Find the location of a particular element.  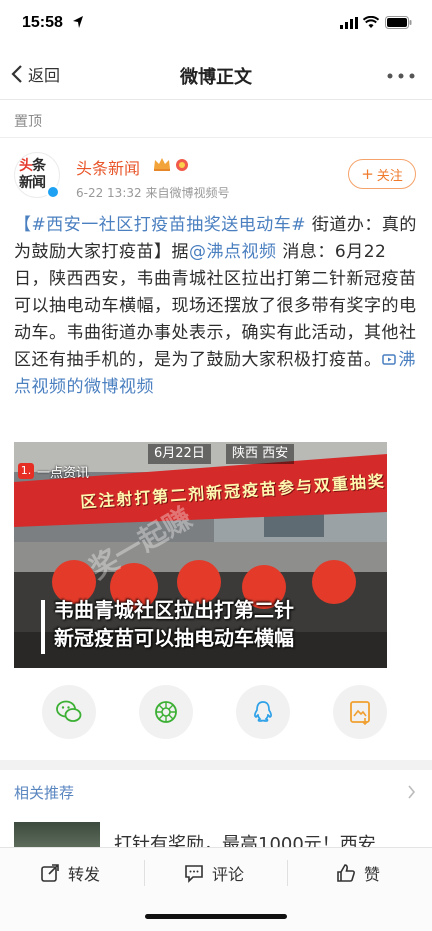

save-image-button is located at coordinates (360, 712).